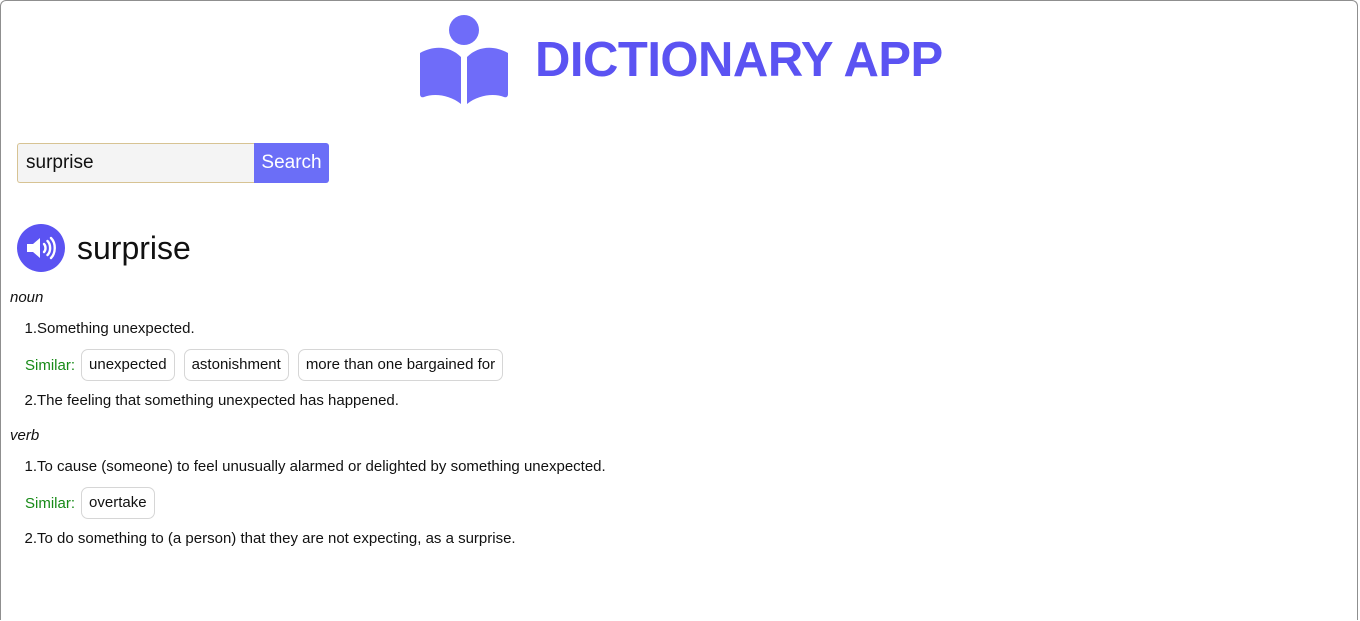  I want to click on word-heading: surprise, so click(104, 248).